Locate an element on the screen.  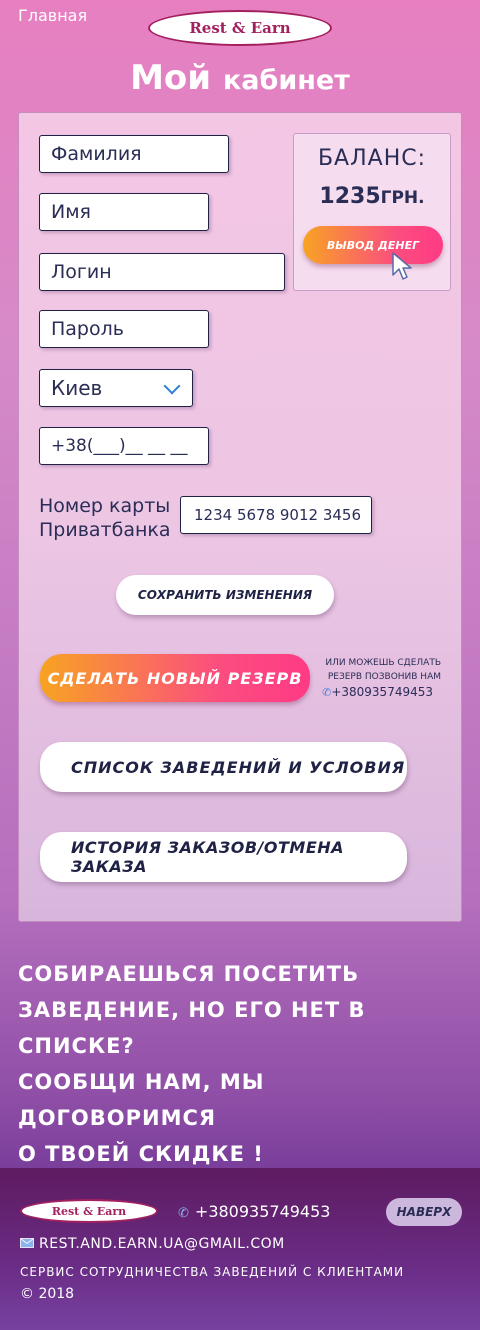
promo-line2: ЗАВЕДЕНИЕ, НО ЕГО НЕТ В СПИСКЕ? is located at coordinates (192, 1028).